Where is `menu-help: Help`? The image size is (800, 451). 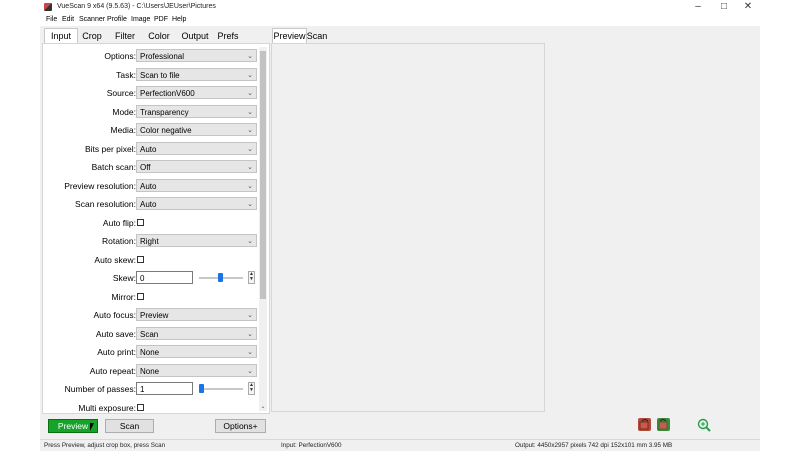
menu-help: Help is located at coordinates (179, 19).